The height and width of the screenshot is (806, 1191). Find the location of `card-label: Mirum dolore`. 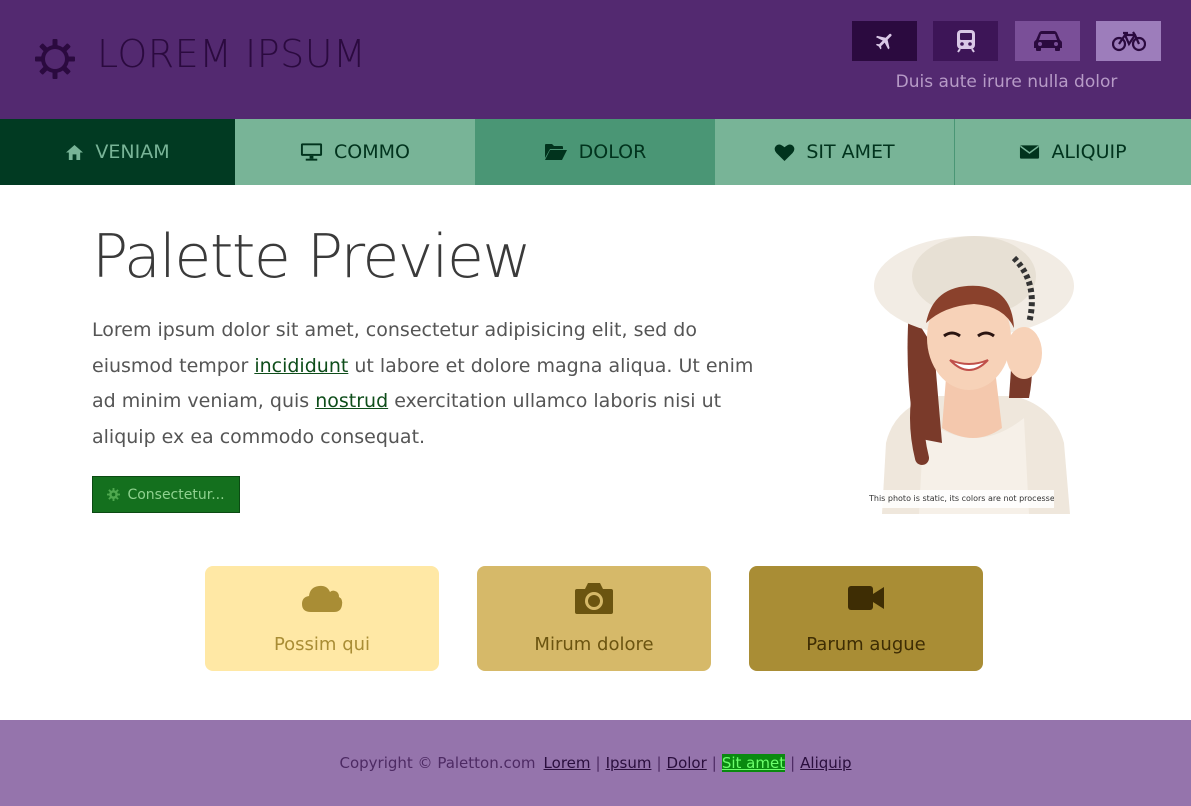

card-label: Mirum dolore is located at coordinates (594, 644).